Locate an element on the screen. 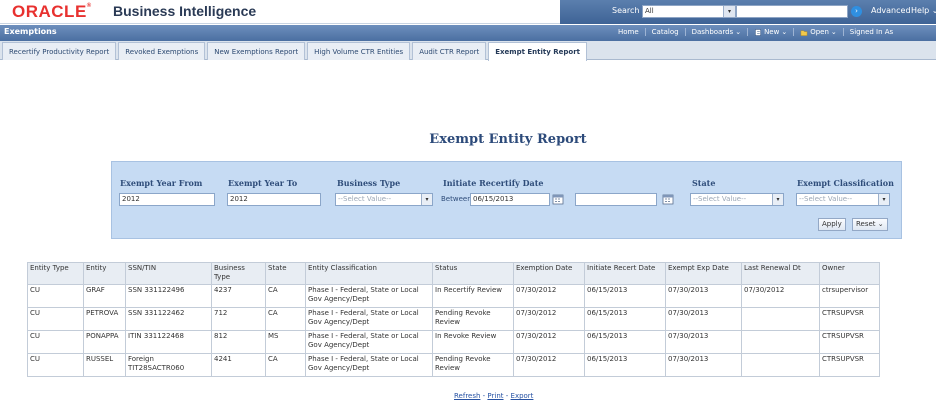  nav-open: Open ⌄ is located at coordinates (818, 32).